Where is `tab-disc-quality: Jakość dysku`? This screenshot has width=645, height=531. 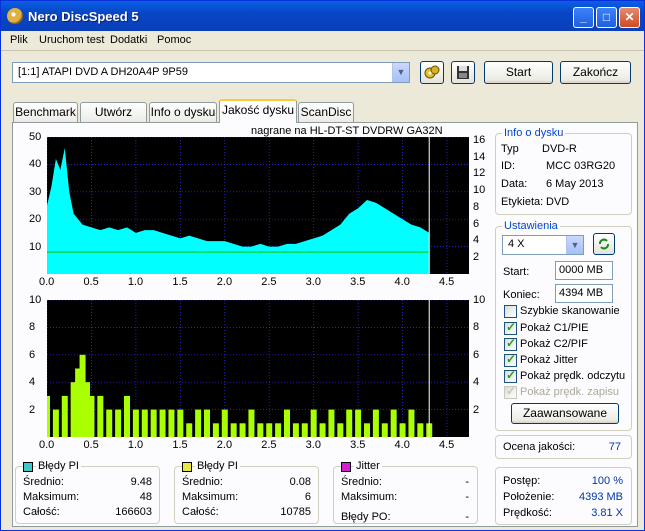 tab-disc-quality: Jakość dysku is located at coordinates (258, 111).